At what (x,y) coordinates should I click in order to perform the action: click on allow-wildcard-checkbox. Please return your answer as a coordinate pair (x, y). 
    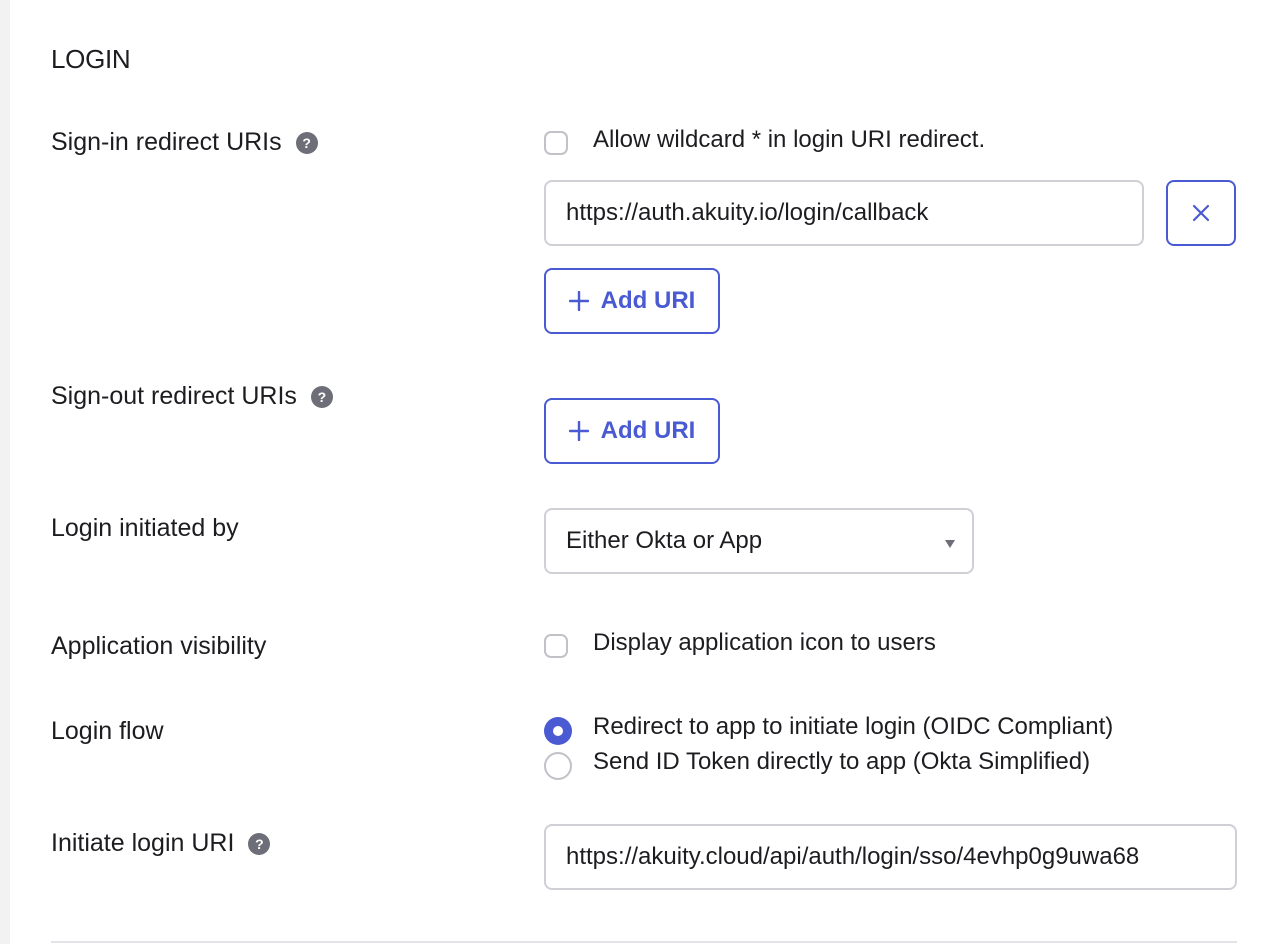
    Looking at the image, I should click on (556, 143).